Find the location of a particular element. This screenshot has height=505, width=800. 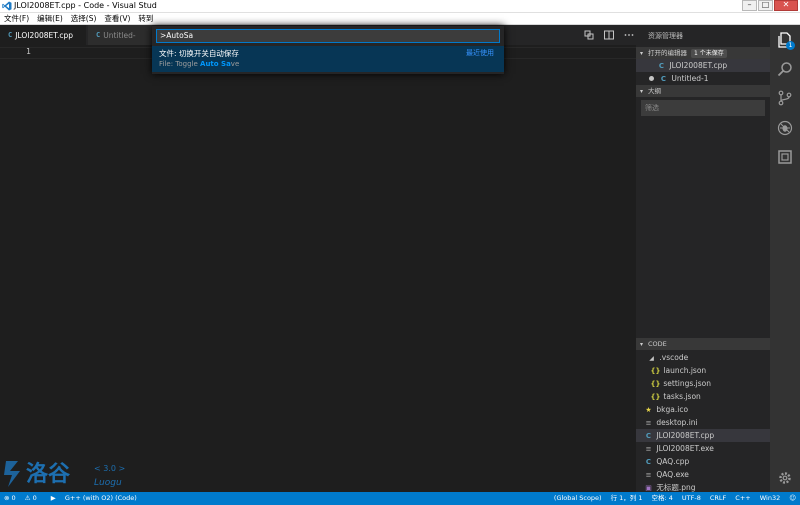

minimize-button: – is located at coordinates (749, 5).